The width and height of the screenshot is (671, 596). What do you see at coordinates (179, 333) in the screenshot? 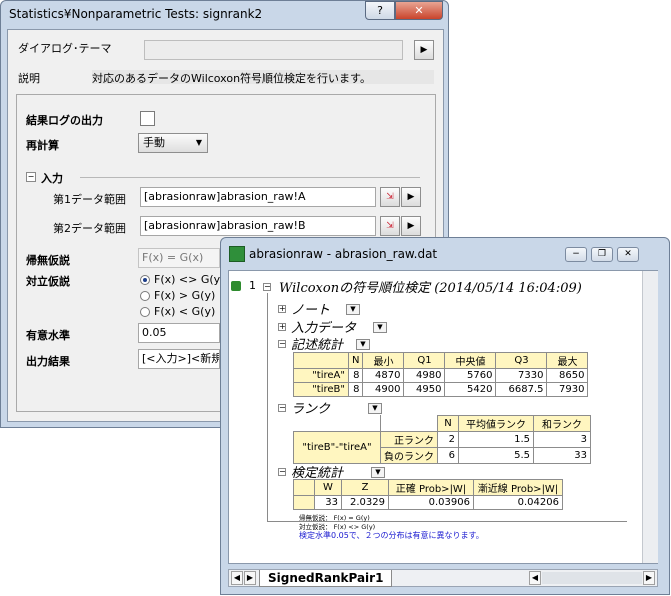
I see `sig-level-input: 0.05` at bounding box center [179, 333].